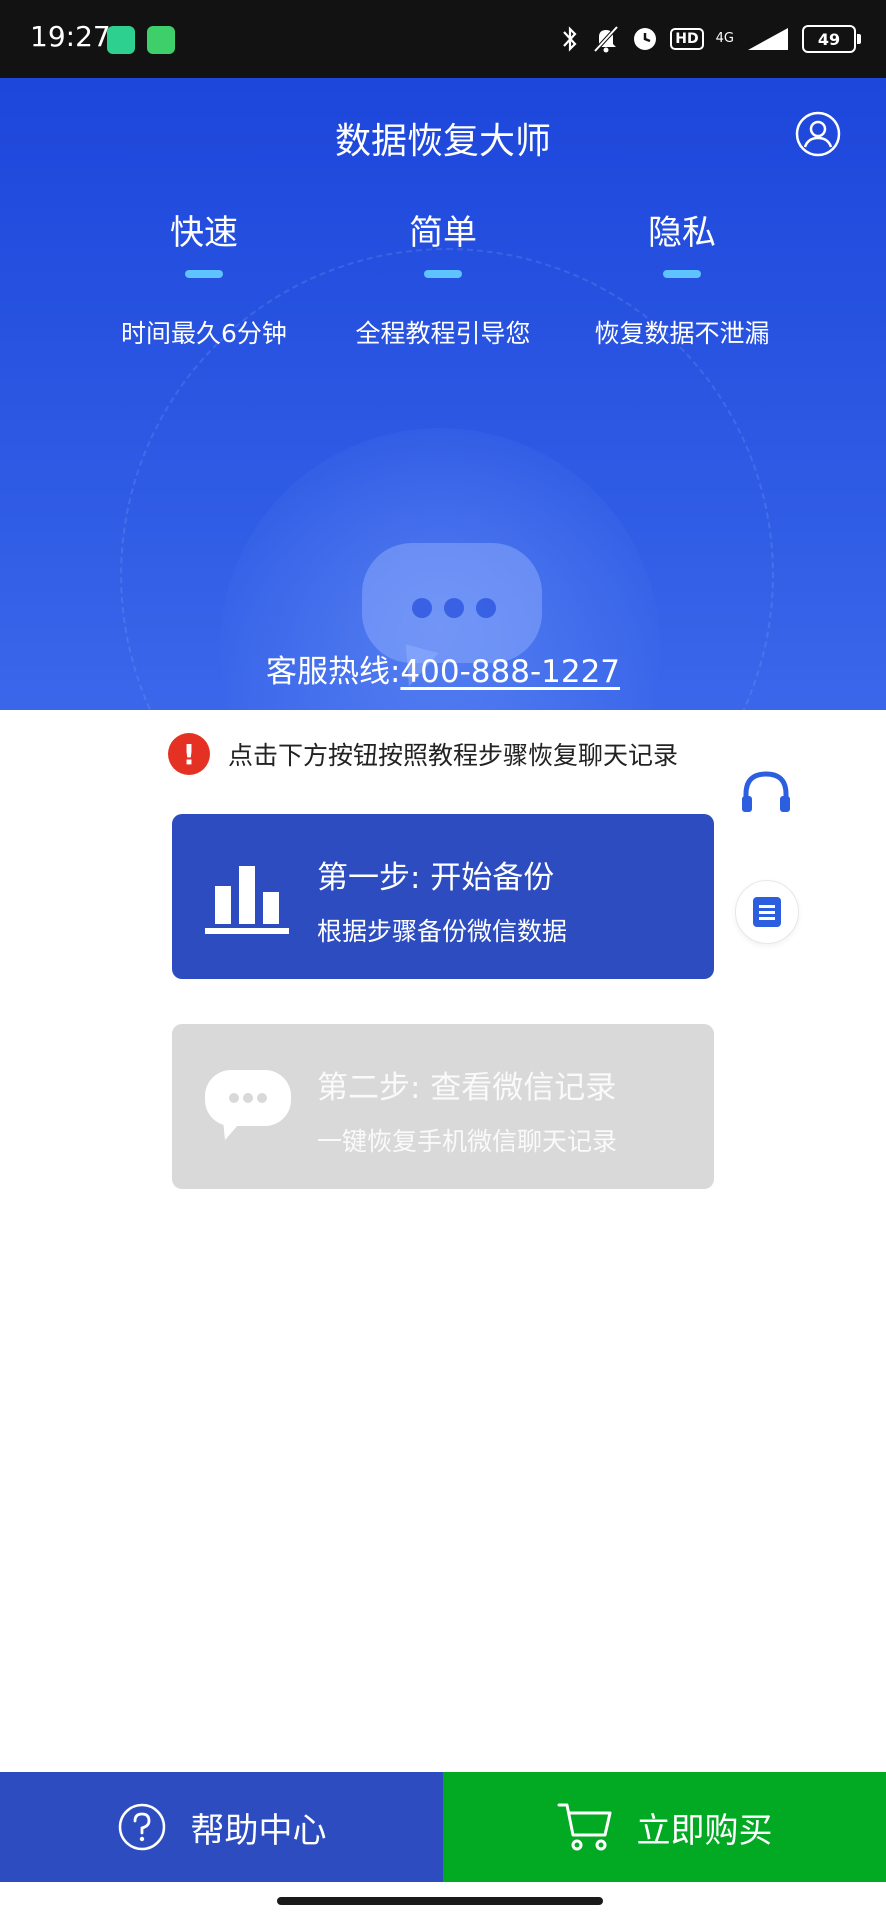 Image resolution: width=886 pixels, height=1920 pixels. What do you see at coordinates (247, 900) in the screenshot?
I see `bar-chart-icon` at bounding box center [247, 900].